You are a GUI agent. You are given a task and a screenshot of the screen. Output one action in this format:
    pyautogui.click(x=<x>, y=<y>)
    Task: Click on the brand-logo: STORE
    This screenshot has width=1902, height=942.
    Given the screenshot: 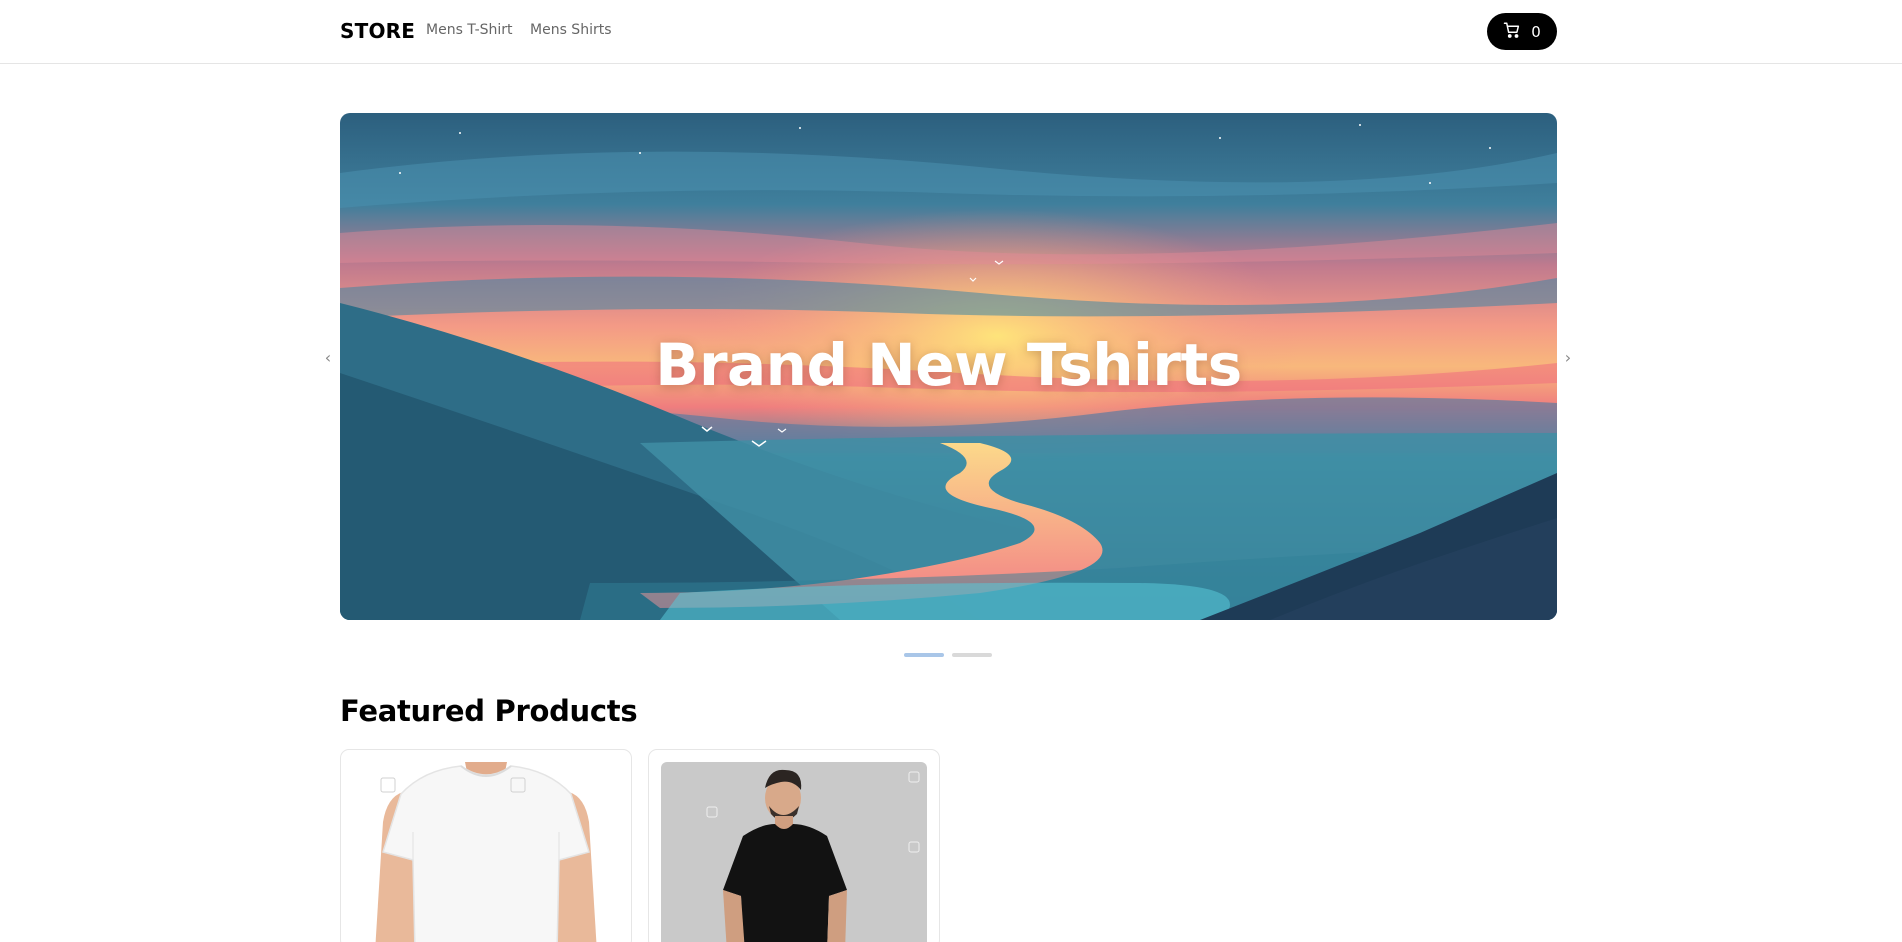 What is the action you would take?
    pyautogui.click(x=377, y=31)
    